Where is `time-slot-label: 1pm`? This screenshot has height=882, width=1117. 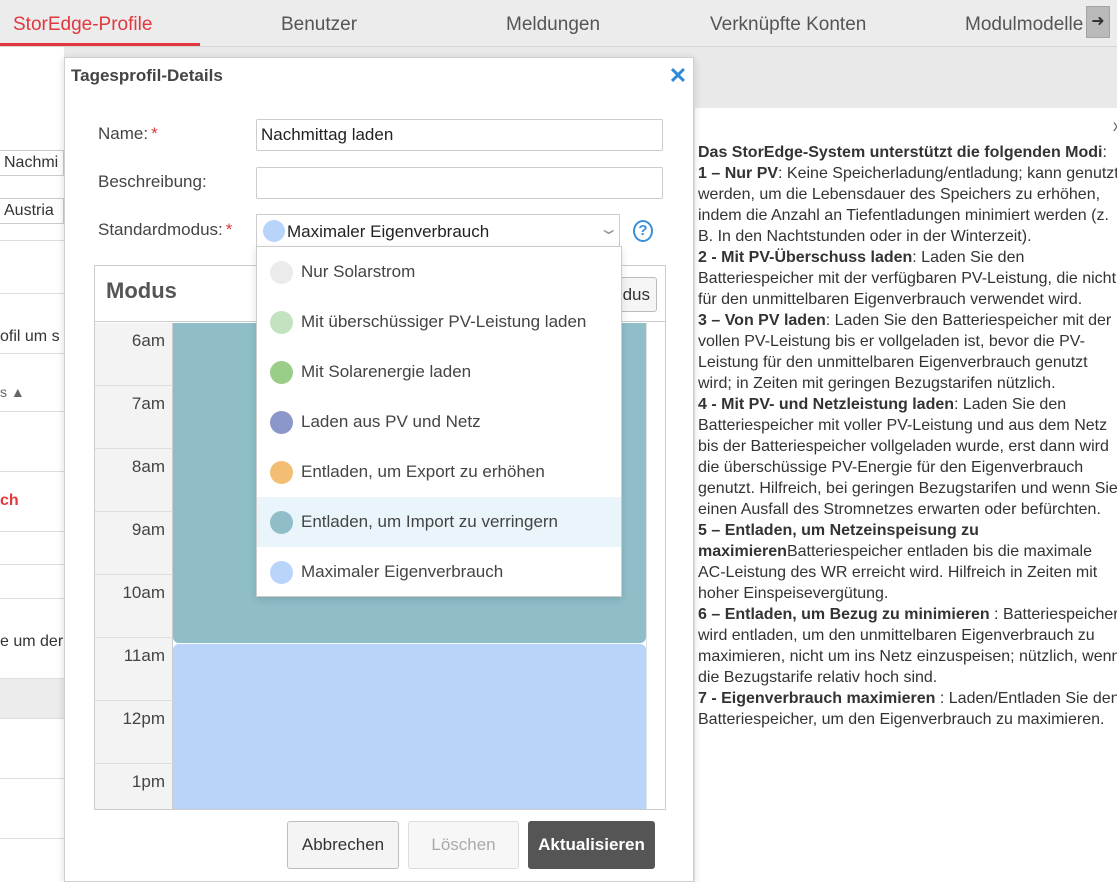
time-slot-label: 1pm is located at coordinates (134, 786).